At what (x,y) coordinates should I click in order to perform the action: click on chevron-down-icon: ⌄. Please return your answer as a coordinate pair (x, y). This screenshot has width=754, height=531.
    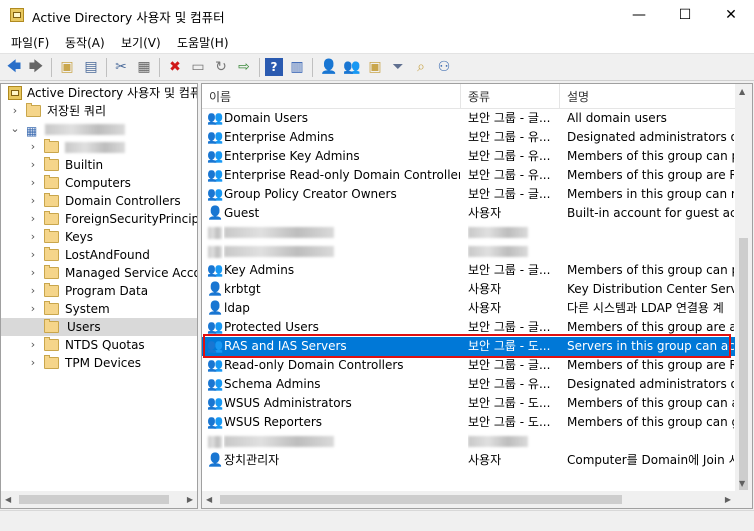
    Looking at the image, I should click on (15, 129).